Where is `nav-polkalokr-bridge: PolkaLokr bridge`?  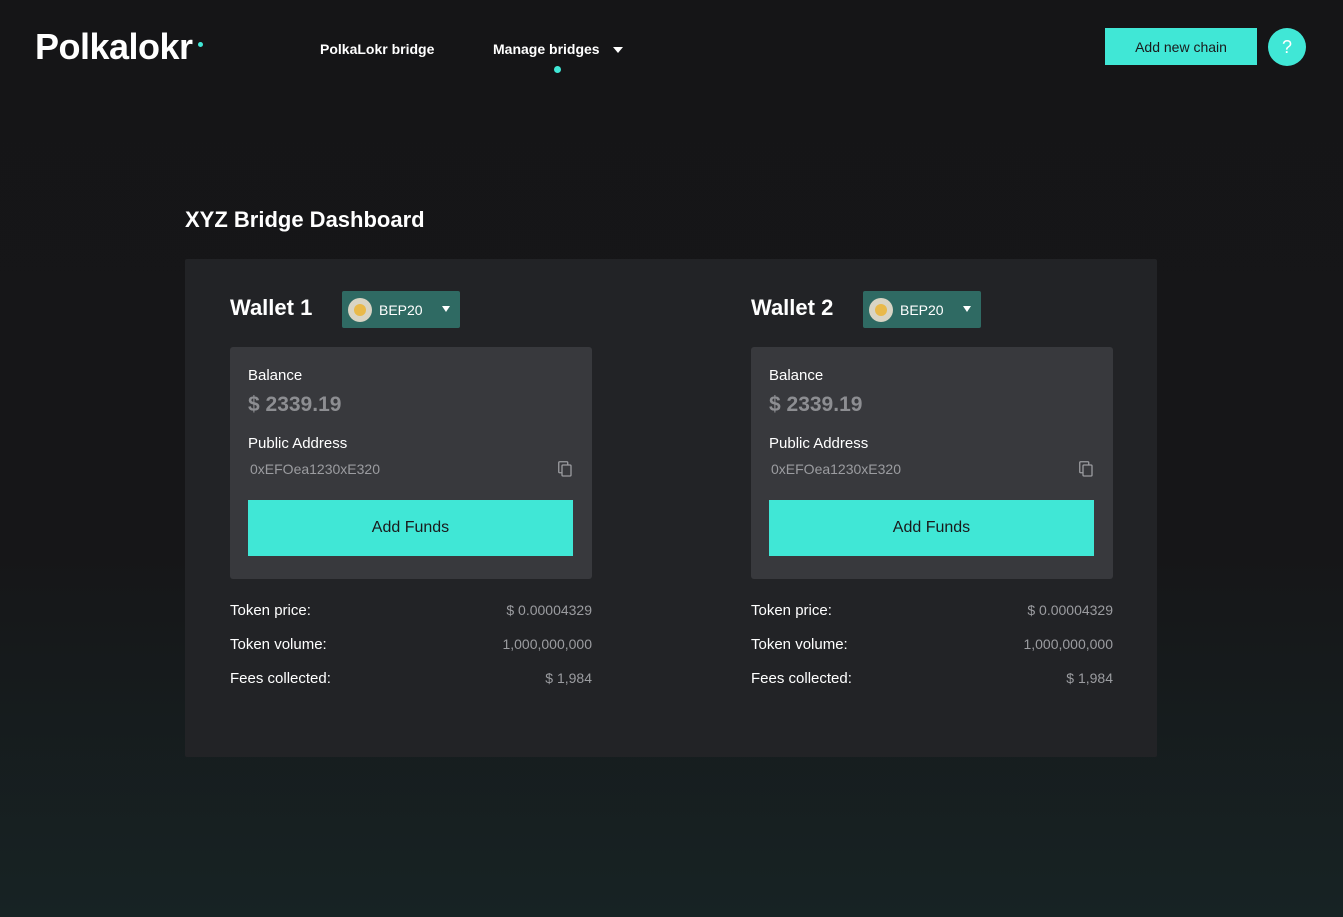
nav-polkalokr-bridge: PolkaLokr bridge is located at coordinates (377, 49).